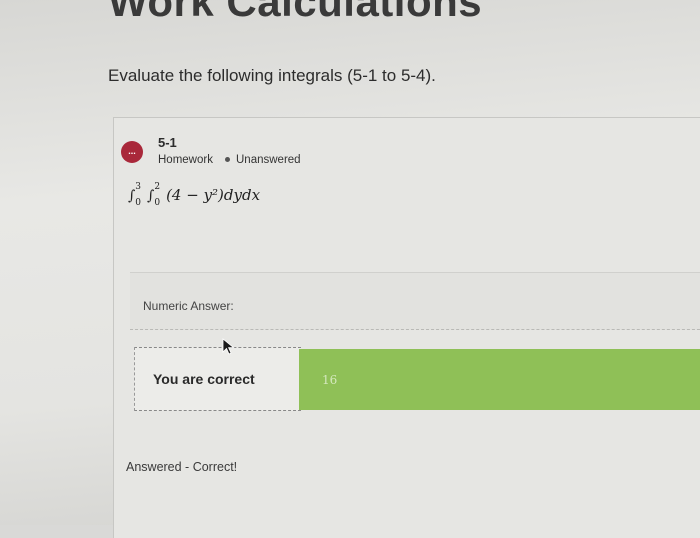 This screenshot has width=700, height=538. Describe the element at coordinates (138, 195) in the screenshot. I see `outer-limits: 30` at that location.